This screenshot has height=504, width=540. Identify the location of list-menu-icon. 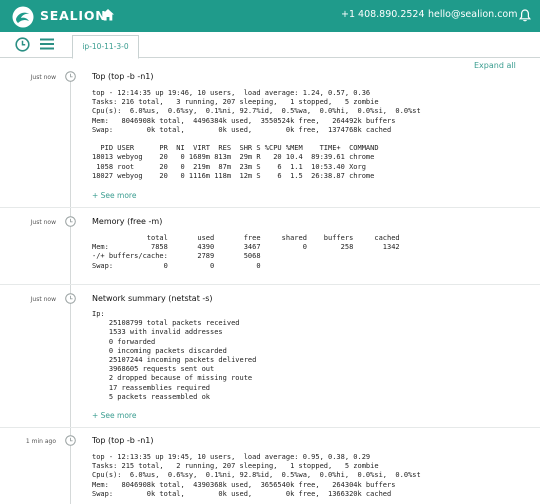
(47, 44).